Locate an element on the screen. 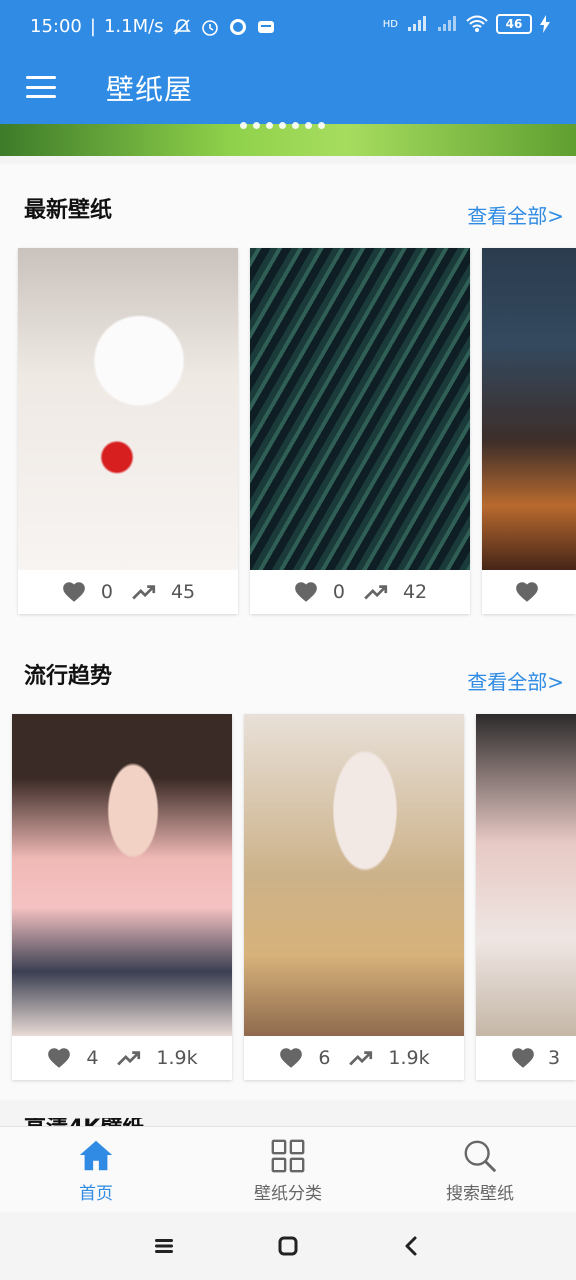  wallpaper-card: 6 1.9k is located at coordinates (354, 897).